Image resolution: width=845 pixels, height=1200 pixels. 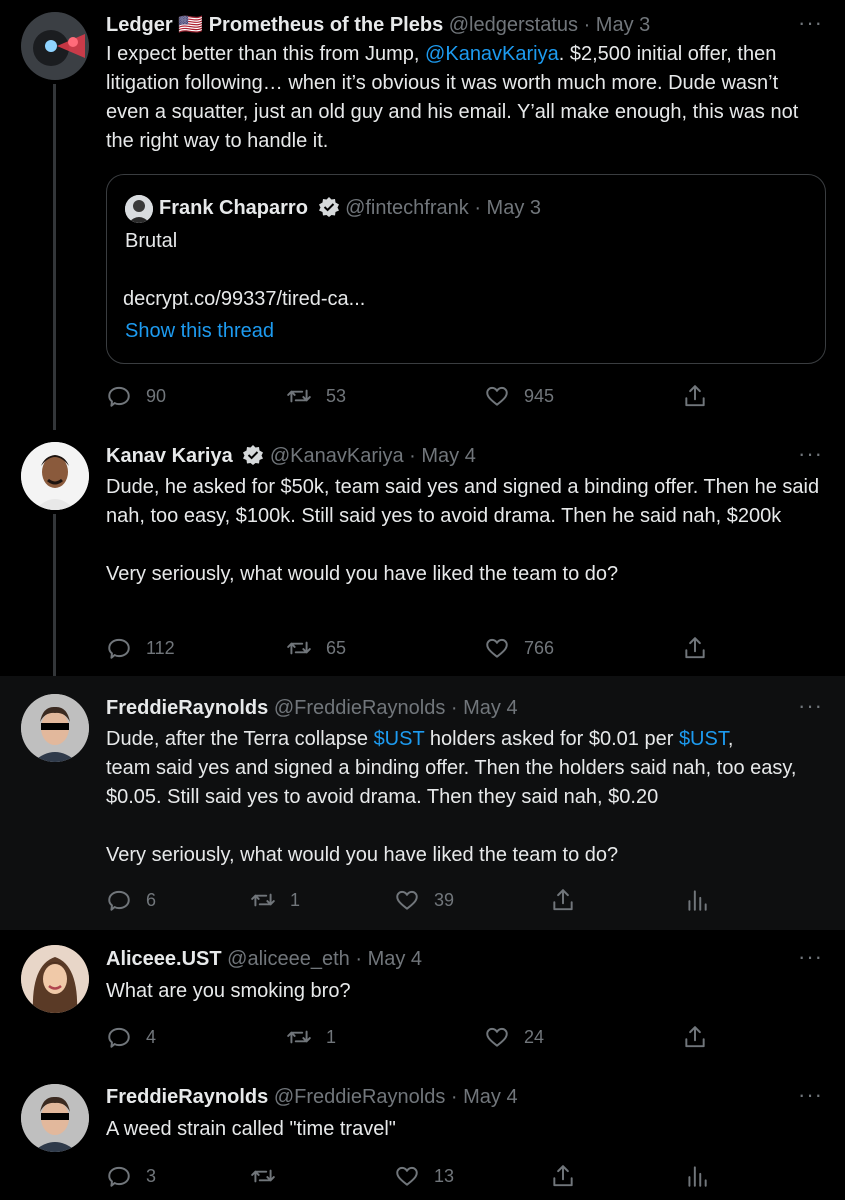 I want to click on like-button: 13, so click(x=424, y=1176).